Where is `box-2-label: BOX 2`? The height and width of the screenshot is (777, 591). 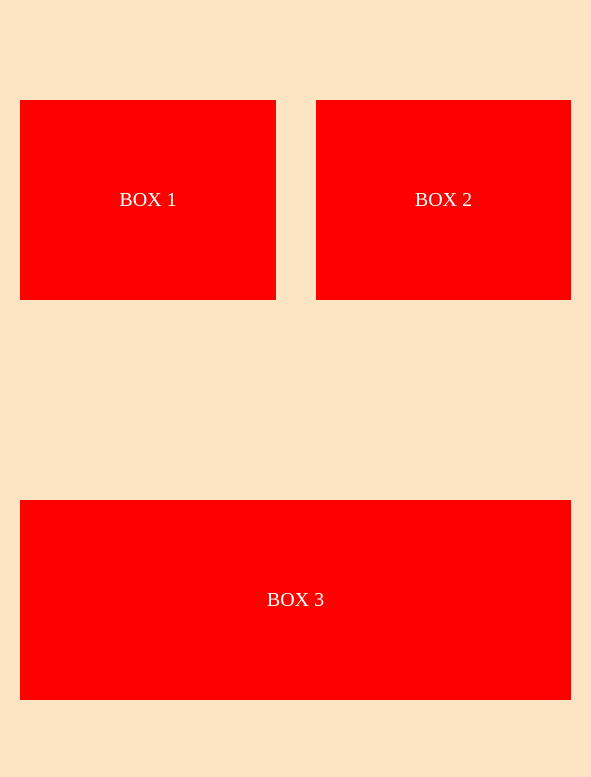
box-2-label: BOX 2 is located at coordinates (443, 200).